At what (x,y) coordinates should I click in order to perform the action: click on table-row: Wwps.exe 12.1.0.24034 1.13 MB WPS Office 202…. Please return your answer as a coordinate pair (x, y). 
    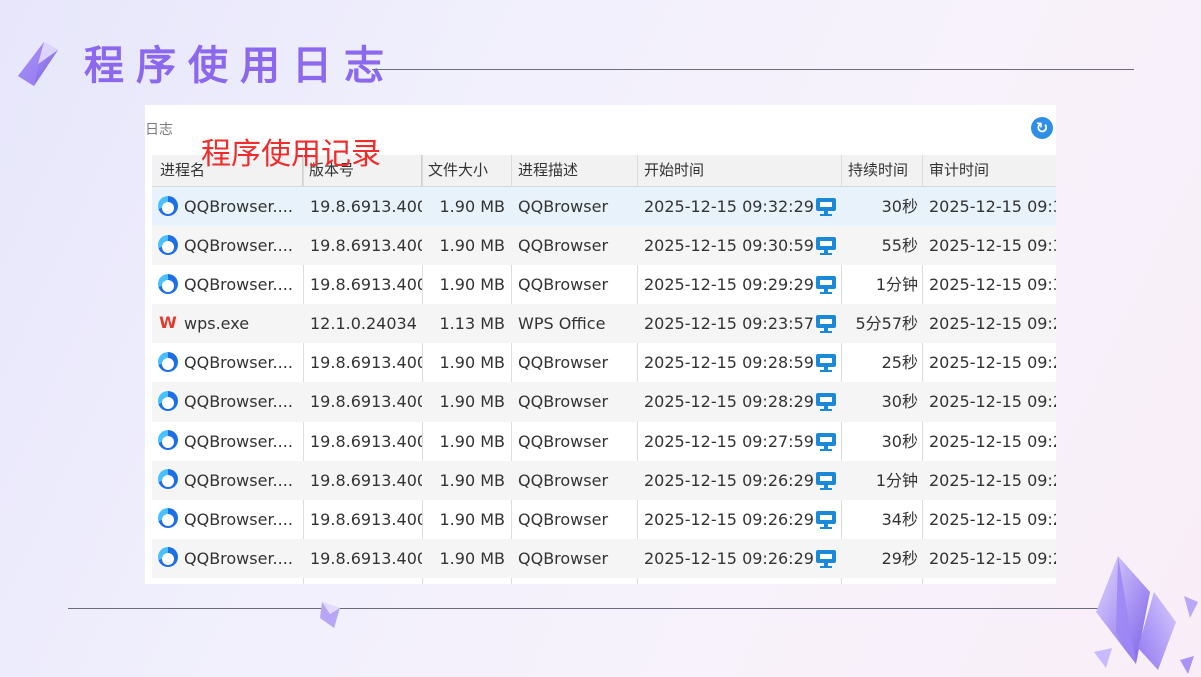
    Looking at the image, I should click on (604, 324).